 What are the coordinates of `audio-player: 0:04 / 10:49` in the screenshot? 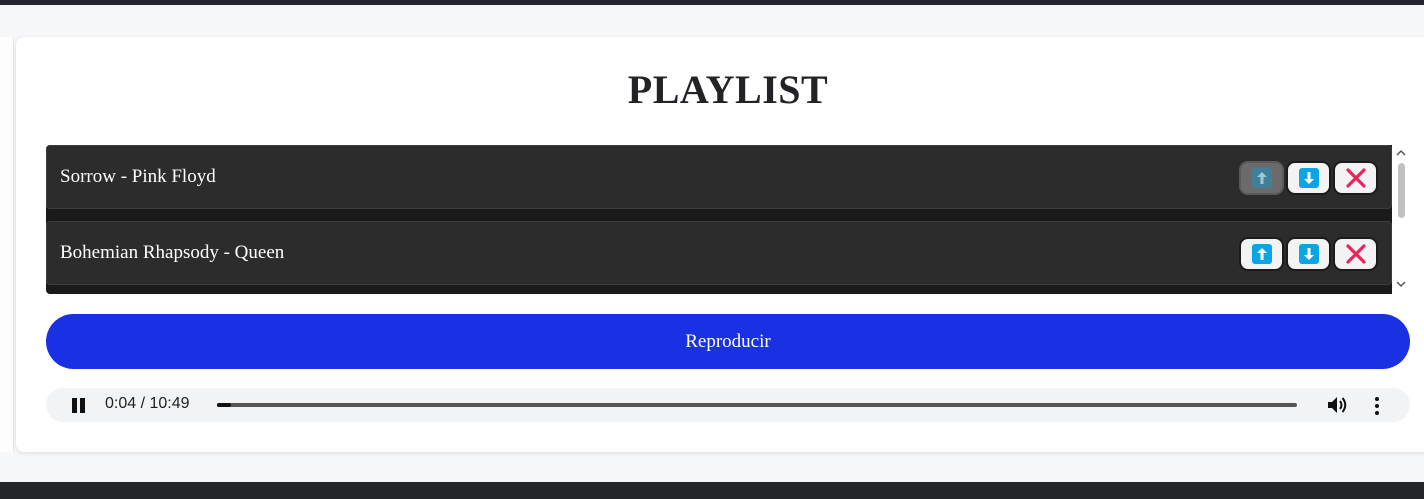 It's located at (728, 405).